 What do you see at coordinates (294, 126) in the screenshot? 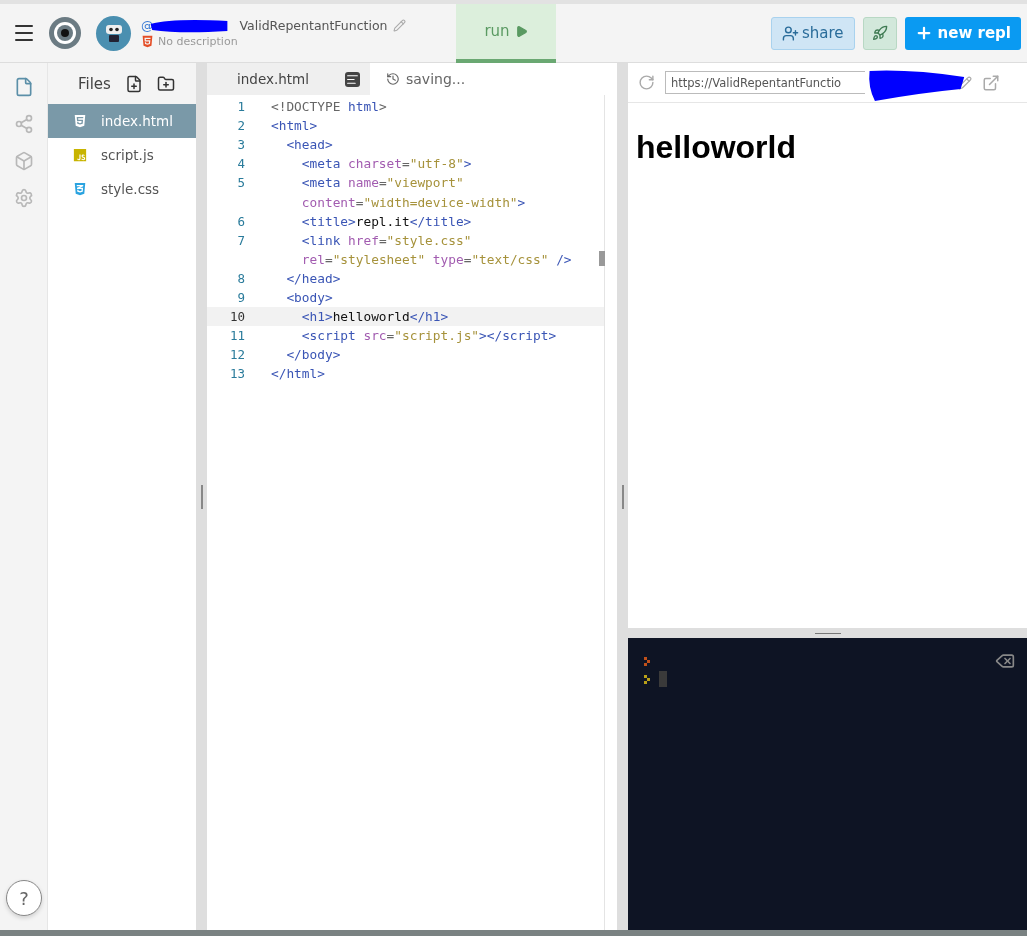
I see `code-line: <html>` at bounding box center [294, 126].